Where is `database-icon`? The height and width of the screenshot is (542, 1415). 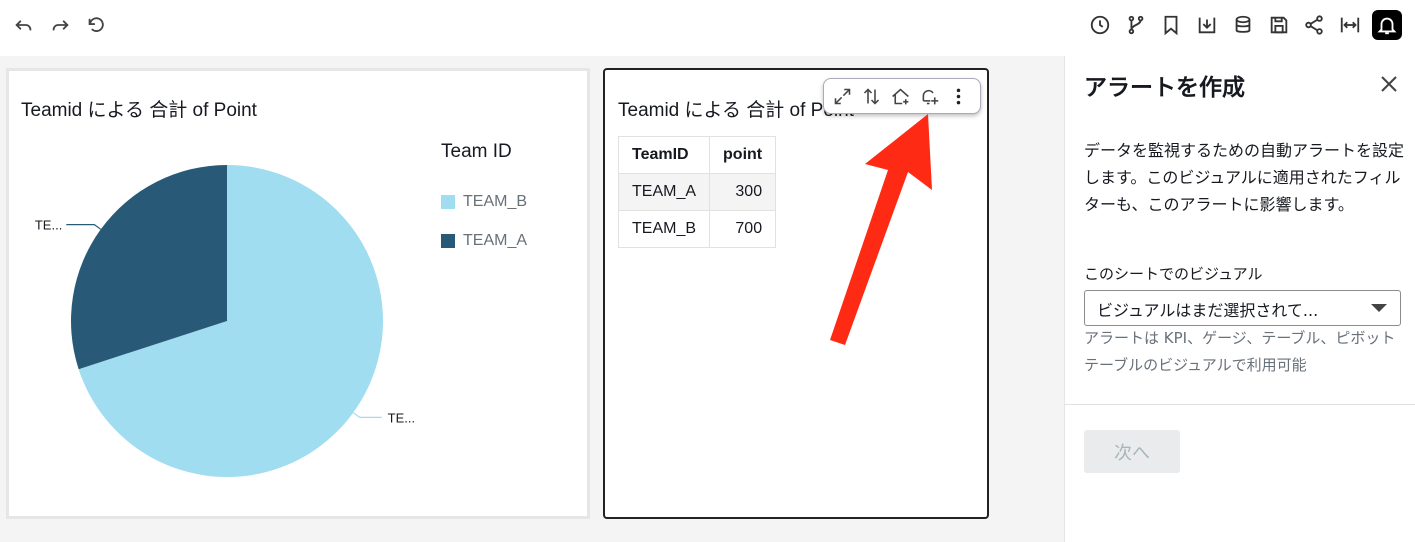 database-icon is located at coordinates (1243, 25).